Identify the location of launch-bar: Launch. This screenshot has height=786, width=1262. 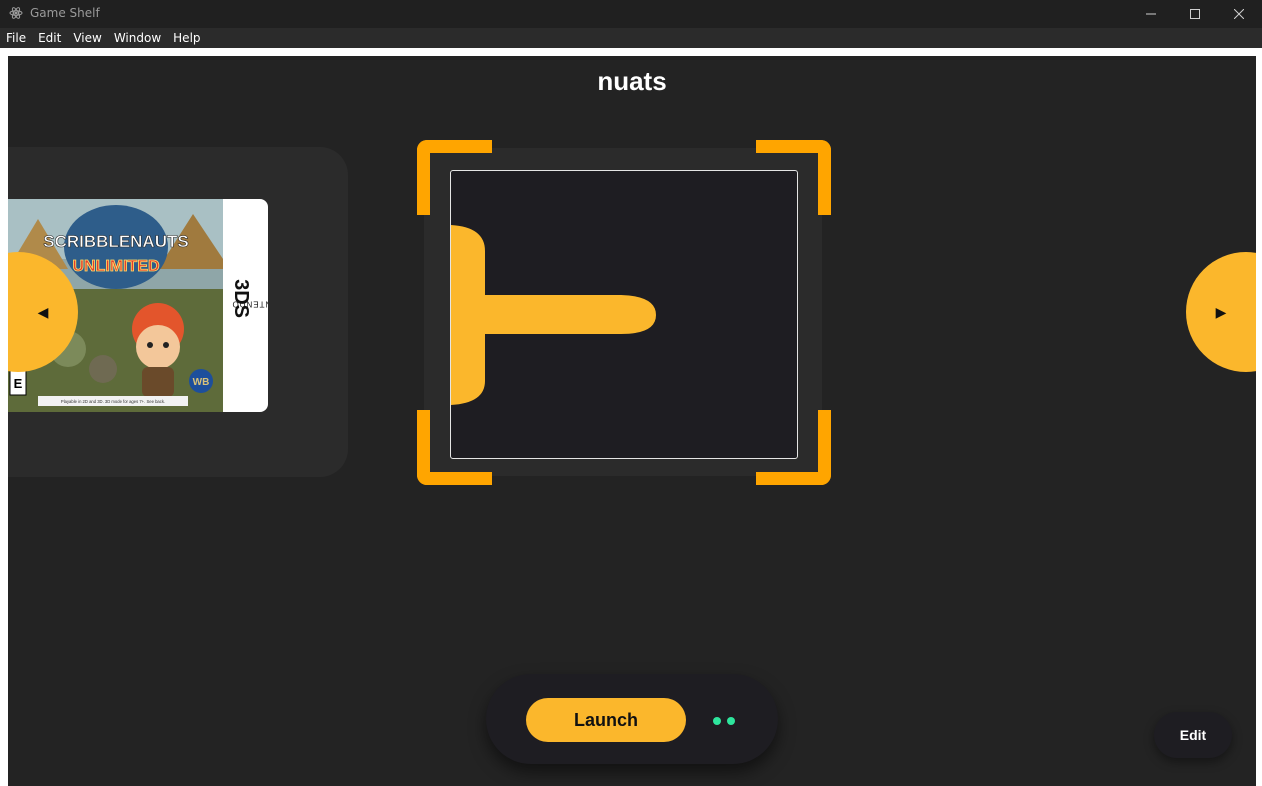
(632, 719).